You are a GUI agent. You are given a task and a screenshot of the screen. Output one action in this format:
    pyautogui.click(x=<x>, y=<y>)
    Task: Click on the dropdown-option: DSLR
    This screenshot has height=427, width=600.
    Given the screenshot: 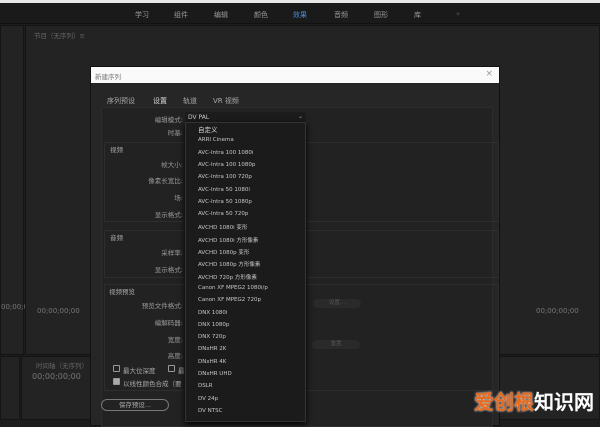 What is the action you would take?
    pyautogui.click(x=205, y=386)
    